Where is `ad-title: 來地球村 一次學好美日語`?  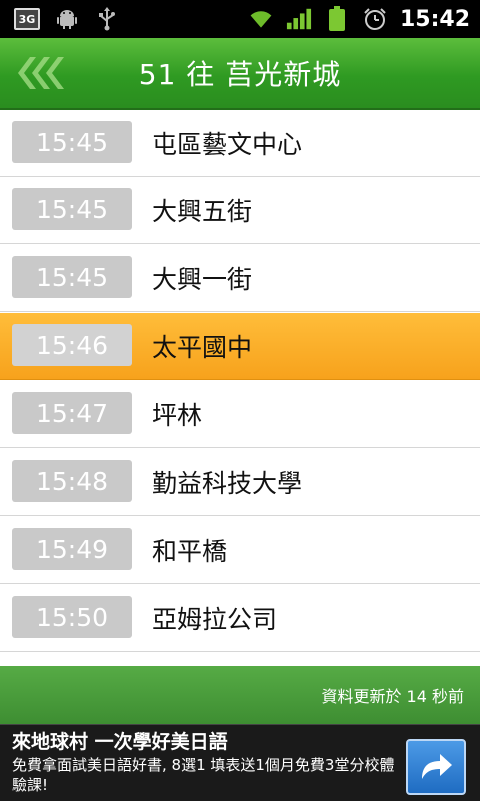 ad-title: 來地球村 一次學好美日語 is located at coordinates (120, 742).